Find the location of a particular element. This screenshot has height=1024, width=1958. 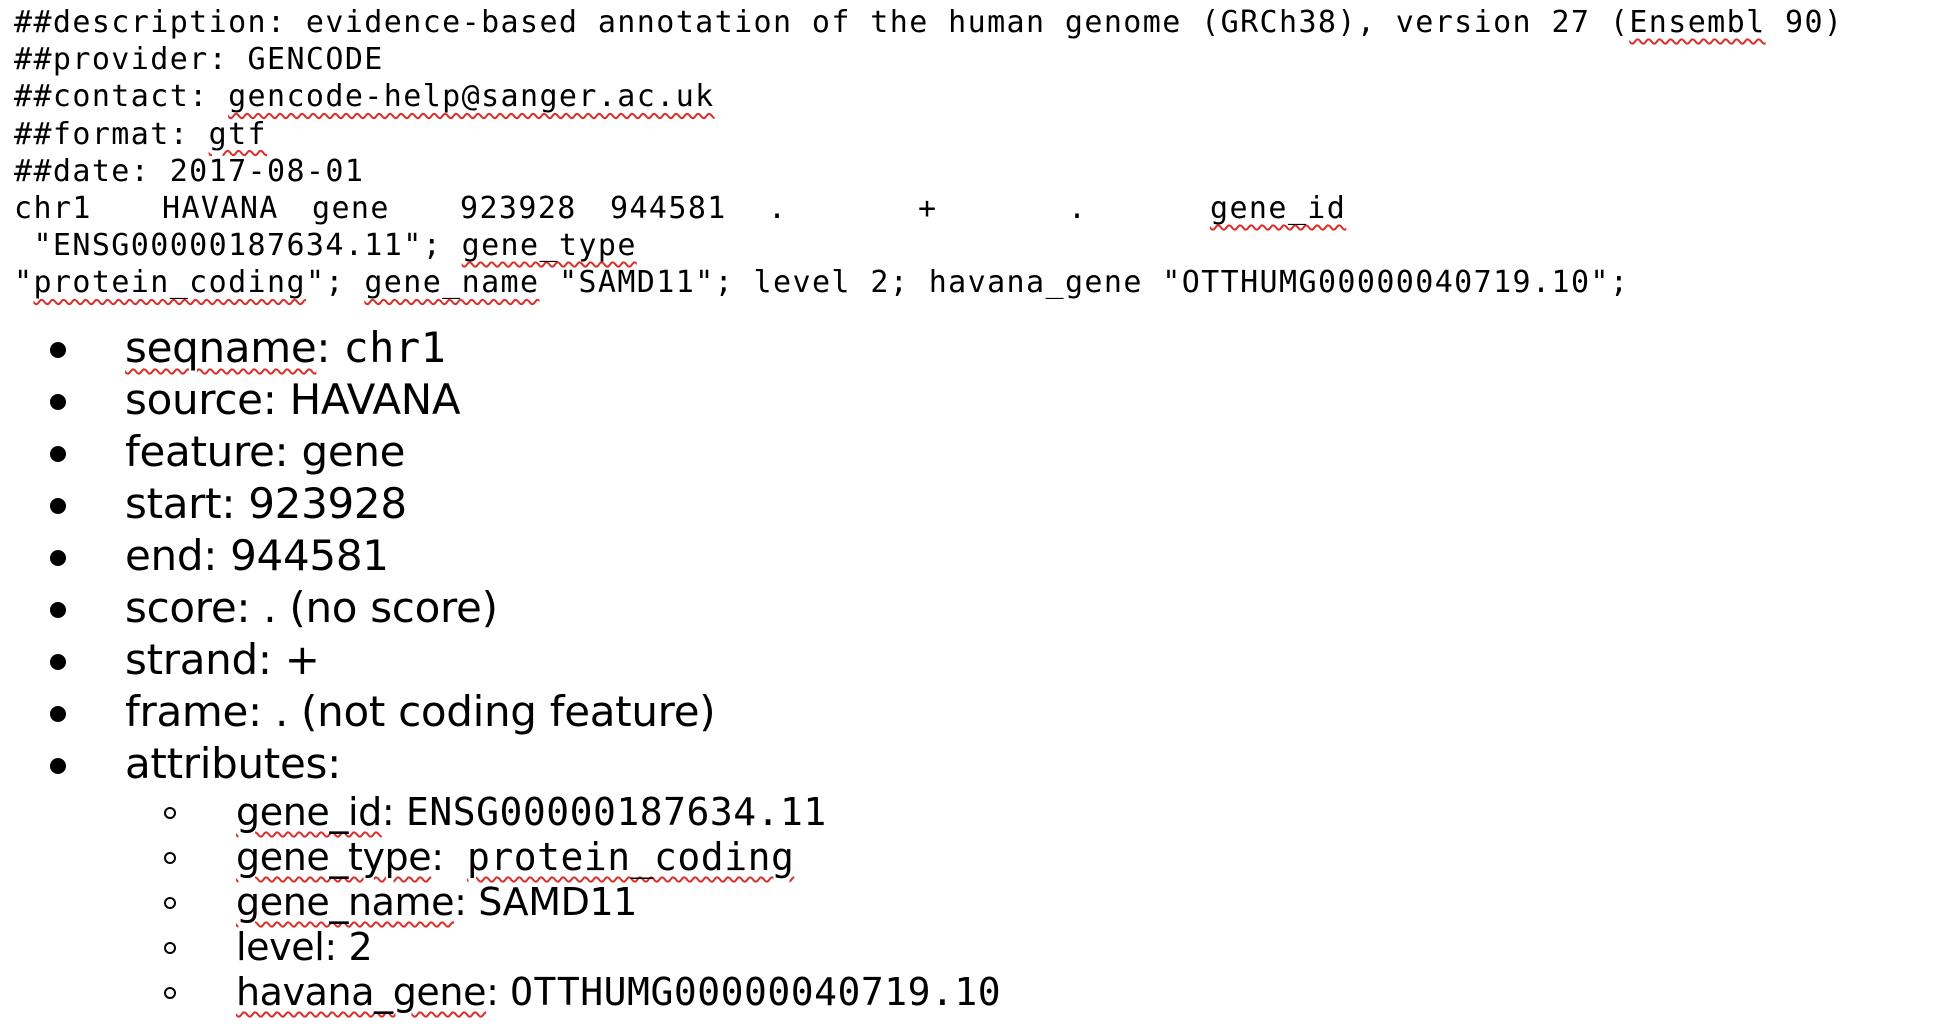

gtf-col-source: HAVANA is located at coordinates (220, 209).